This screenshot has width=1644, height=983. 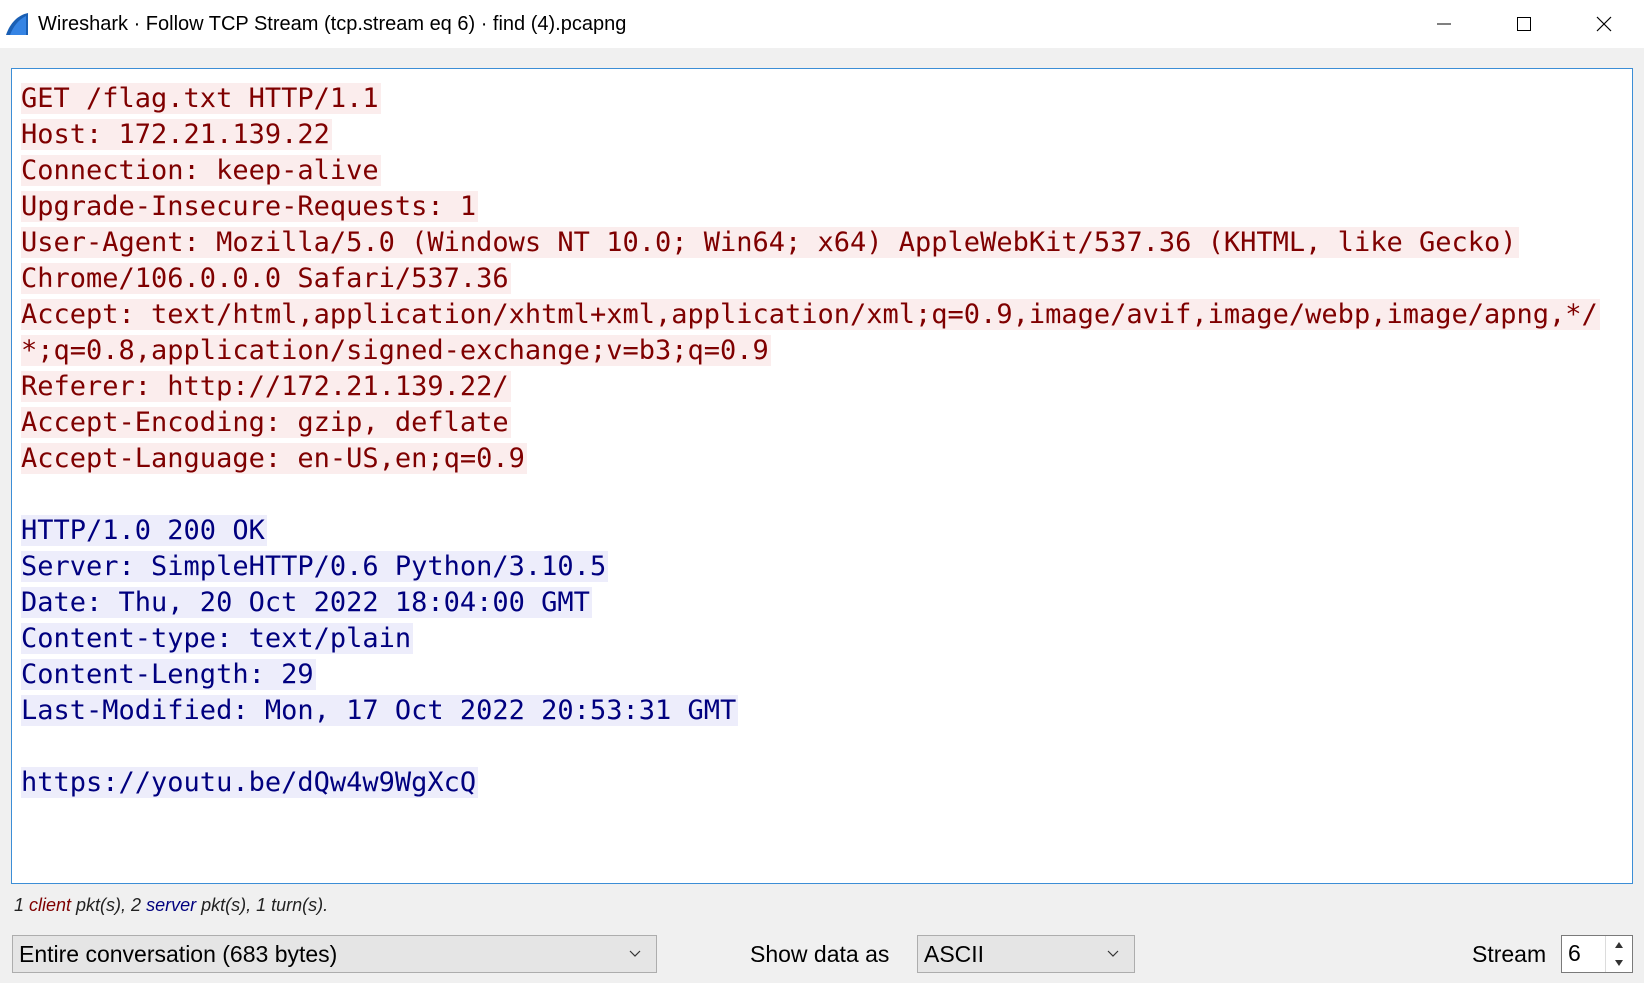 I want to click on client-line: Host: 172.21.139.22, so click(x=176, y=134).